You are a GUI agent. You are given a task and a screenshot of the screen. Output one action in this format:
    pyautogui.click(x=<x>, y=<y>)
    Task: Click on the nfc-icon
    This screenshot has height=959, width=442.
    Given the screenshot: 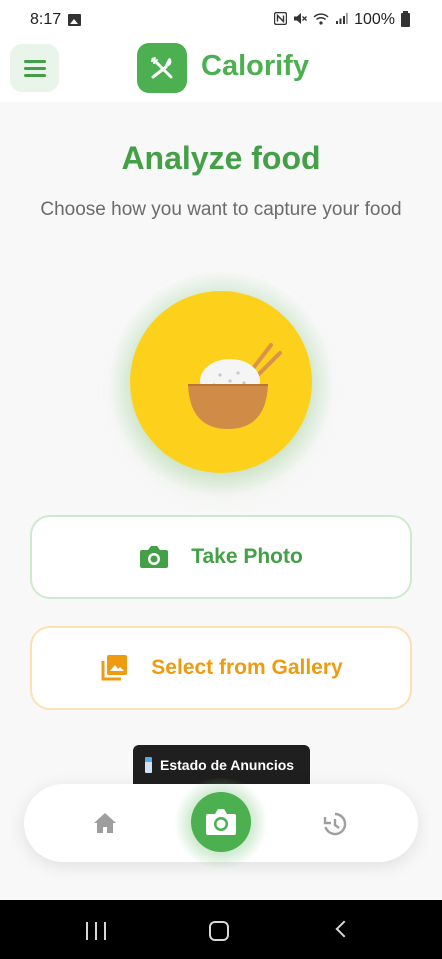 What is the action you would take?
    pyautogui.click(x=280, y=19)
    